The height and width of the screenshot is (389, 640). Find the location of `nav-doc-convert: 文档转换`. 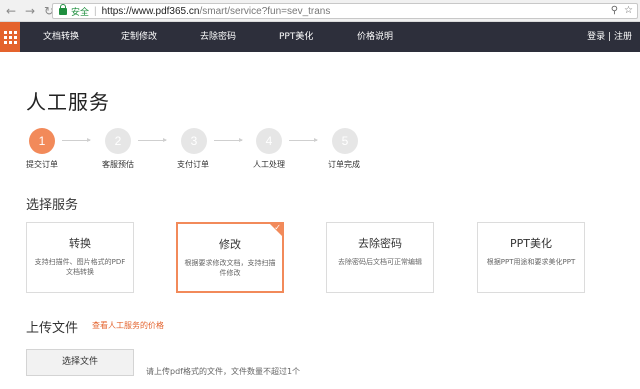

nav-doc-convert: 文档转换 is located at coordinates (61, 37).